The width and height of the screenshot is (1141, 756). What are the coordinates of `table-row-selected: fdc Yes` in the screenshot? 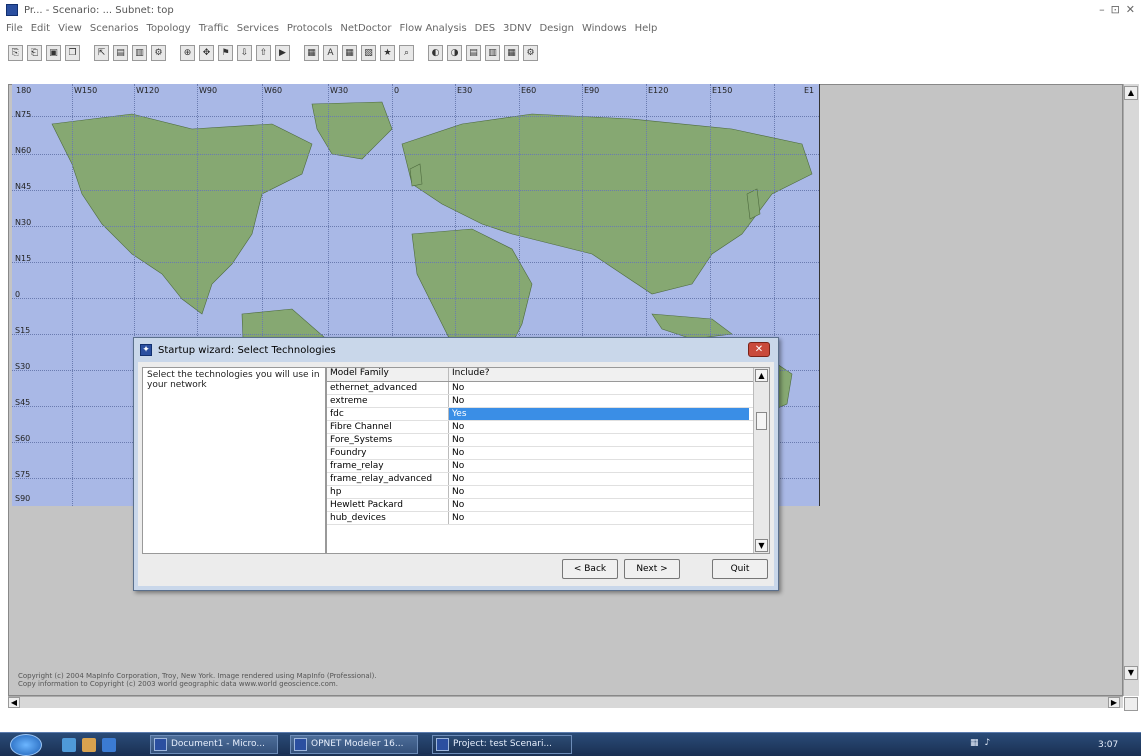 It's located at (548, 414).